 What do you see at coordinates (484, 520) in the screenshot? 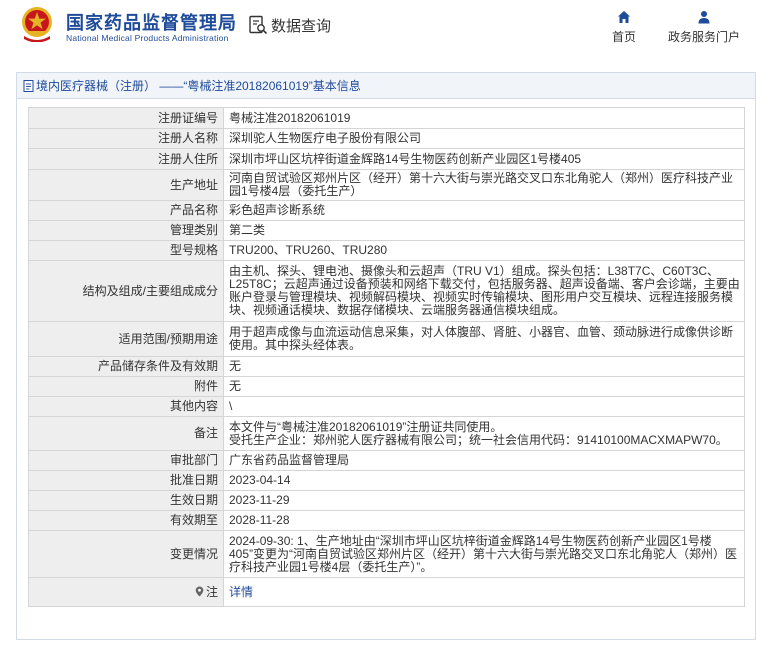
I see `field-value: 2028-11-28` at bounding box center [484, 520].